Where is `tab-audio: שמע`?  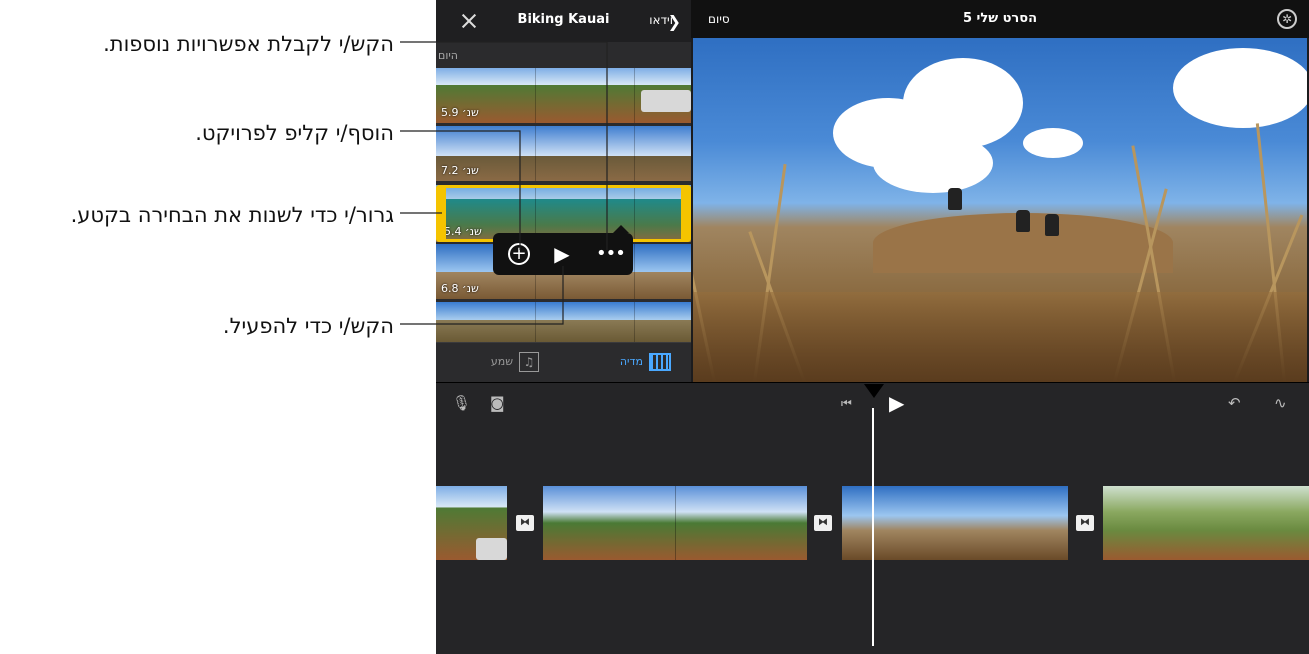 tab-audio: שמע is located at coordinates (502, 361).